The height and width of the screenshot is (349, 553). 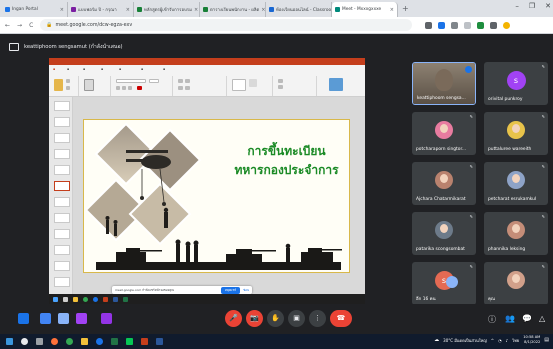 I want to click on ribbon-tab-design: ▪, so click(x=102, y=69).